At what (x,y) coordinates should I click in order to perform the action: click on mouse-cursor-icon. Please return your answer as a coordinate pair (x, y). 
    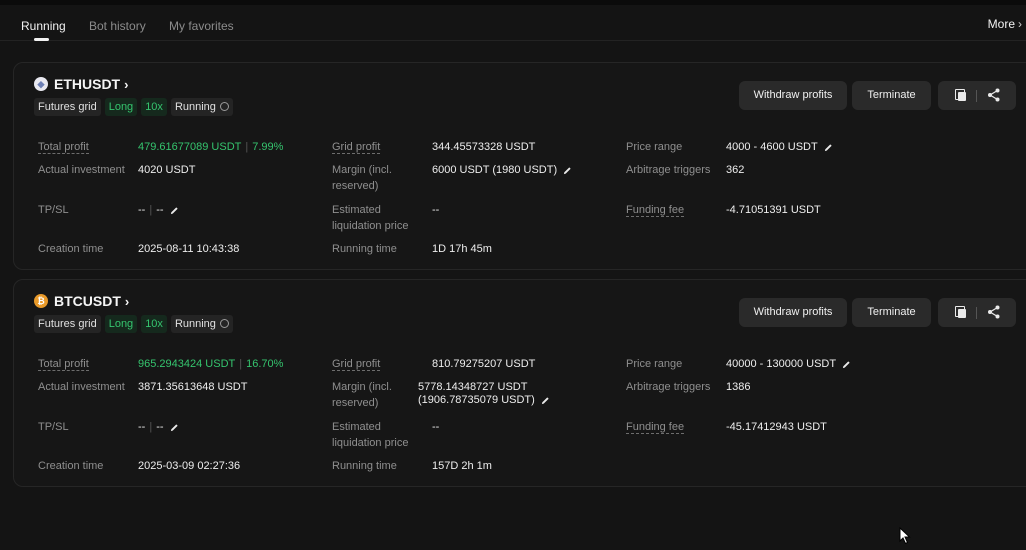
    Looking at the image, I should click on (905, 536).